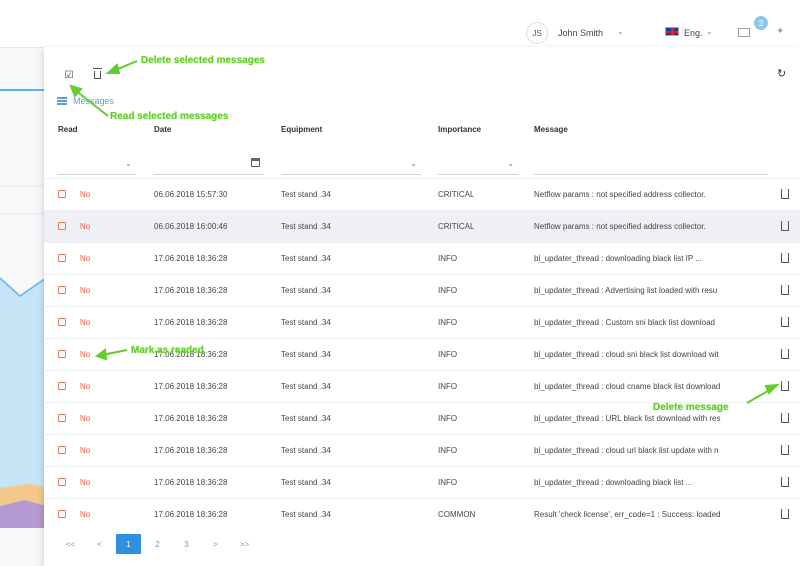 This screenshot has width=800, height=566. Describe the element at coordinates (551, 129) in the screenshot. I see `column-header-message: Message` at that location.